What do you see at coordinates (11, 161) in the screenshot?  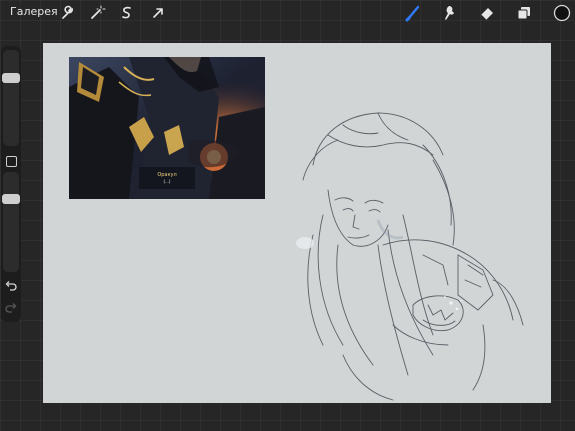 I see `modify-button` at bounding box center [11, 161].